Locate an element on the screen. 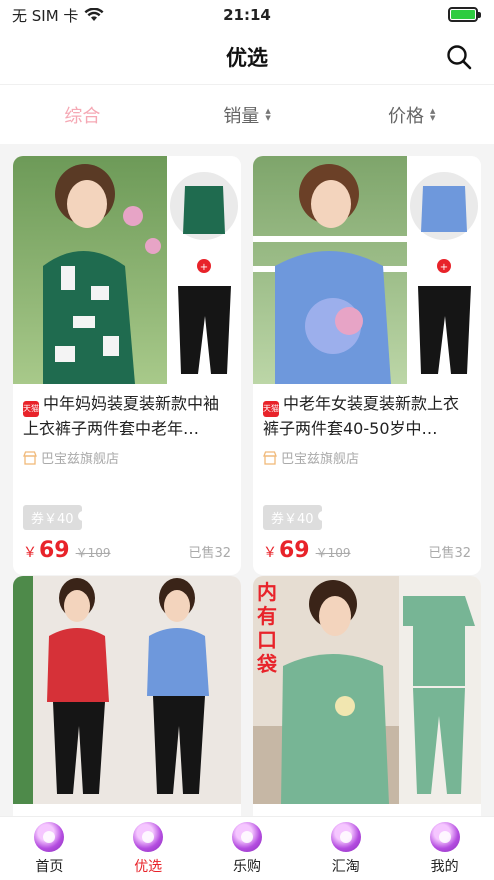 This screenshot has width=494, height=880. tab-deals: 汇淘 is located at coordinates (345, 848).